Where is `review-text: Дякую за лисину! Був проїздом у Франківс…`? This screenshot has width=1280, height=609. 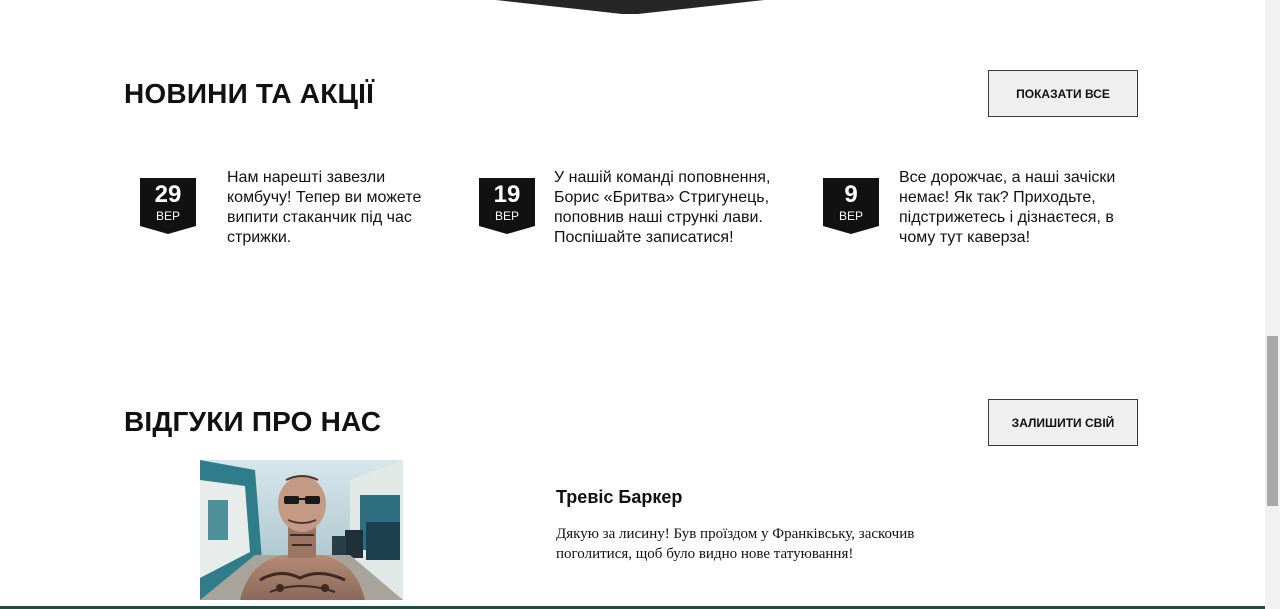 review-text: Дякую за лисину! Був проїздом у Франківс… is located at coordinates (735, 544).